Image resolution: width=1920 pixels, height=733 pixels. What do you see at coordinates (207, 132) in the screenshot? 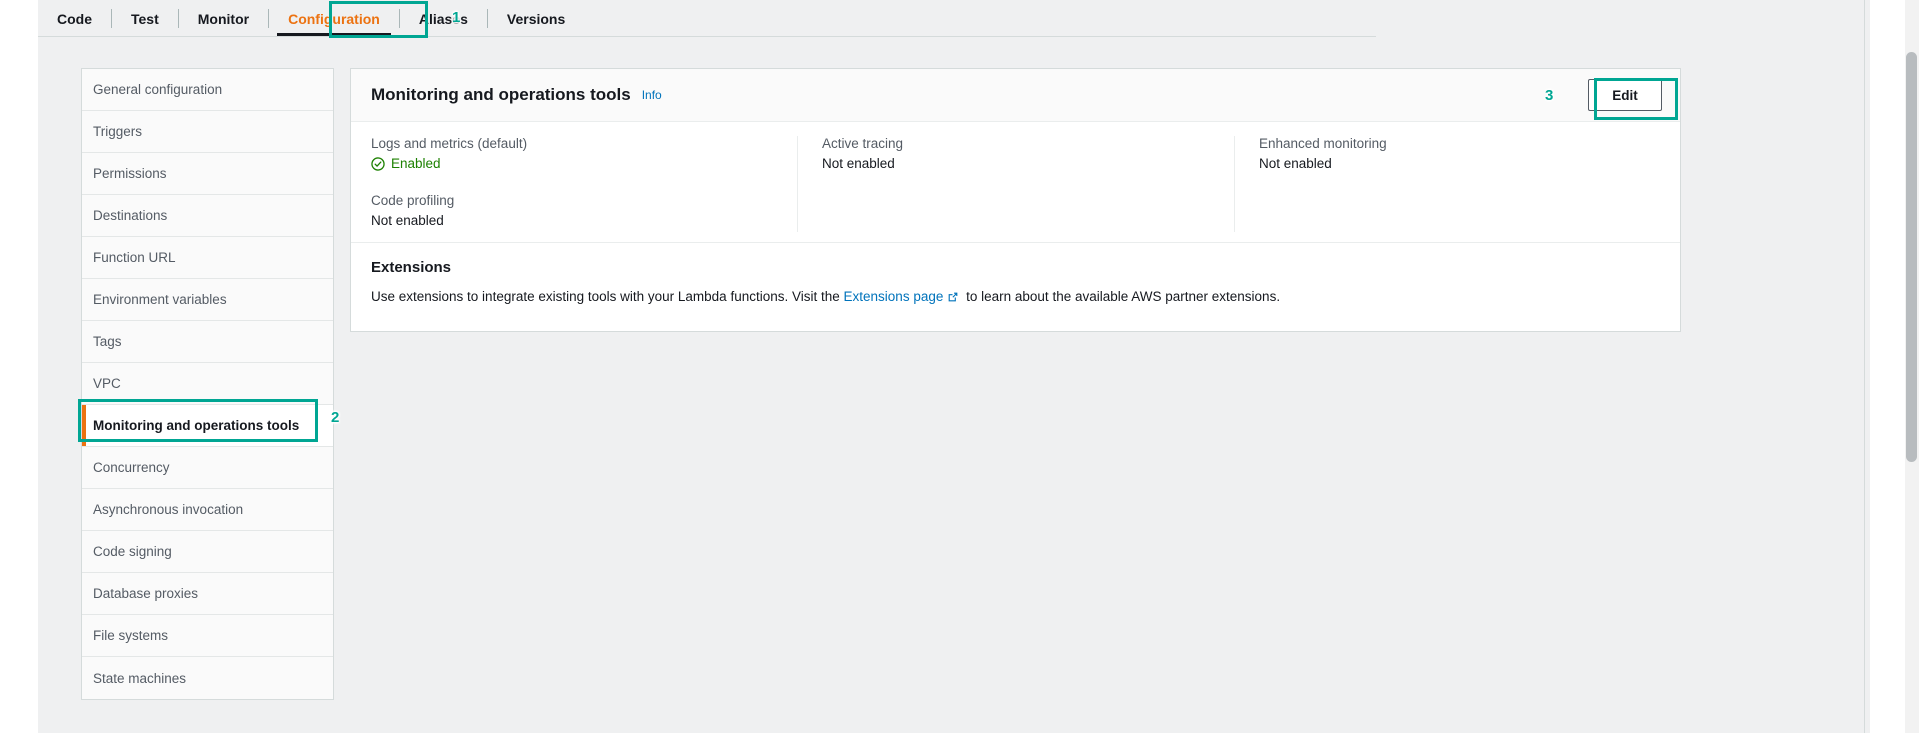
I see `sidebar-item-triggers: Triggers` at bounding box center [207, 132].